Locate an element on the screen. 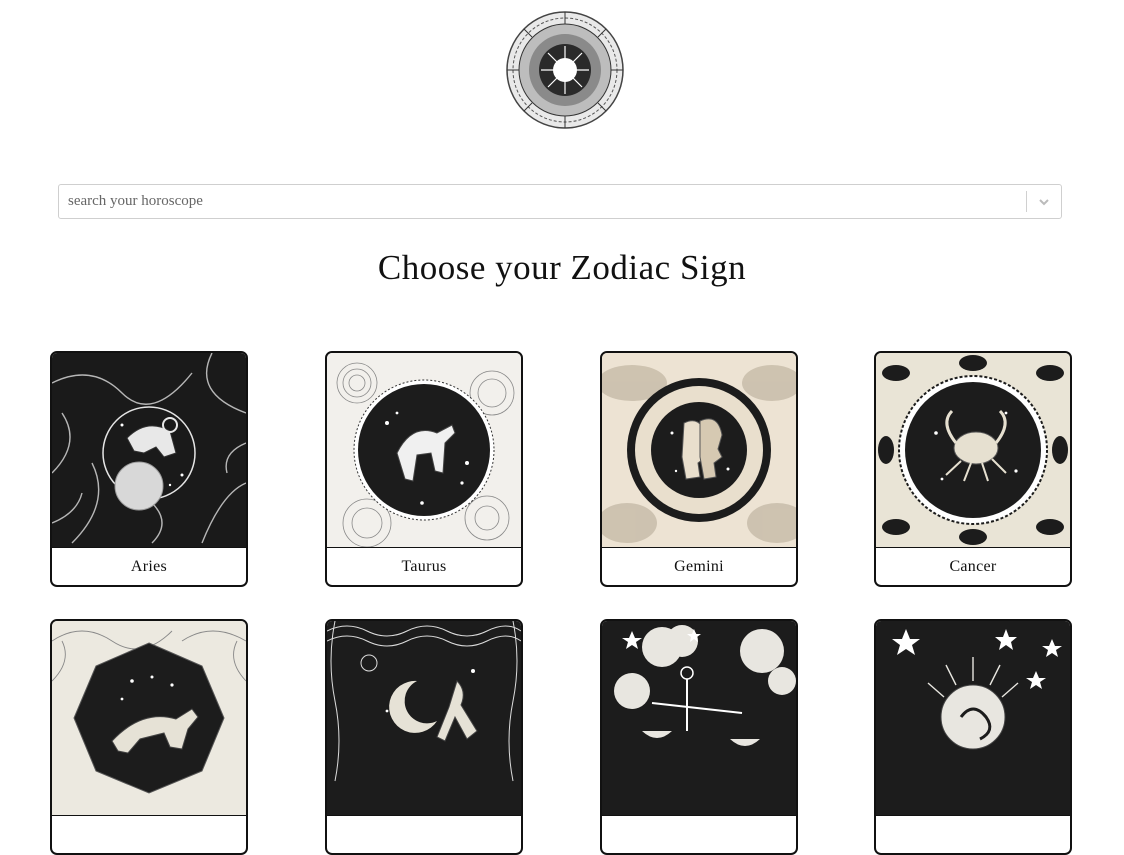 The height and width of the screenshot is (855, 1124). sign-card-cancer: Cancer is located at coordinates (973, 469).